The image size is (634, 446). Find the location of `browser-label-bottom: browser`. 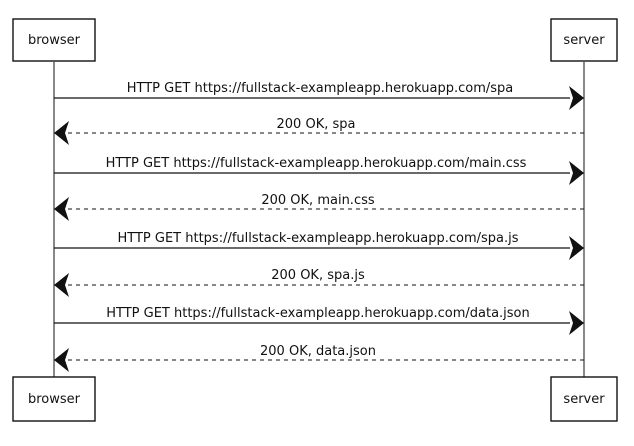

browser-label-bottom: browser is located at coordinates (54, 399).